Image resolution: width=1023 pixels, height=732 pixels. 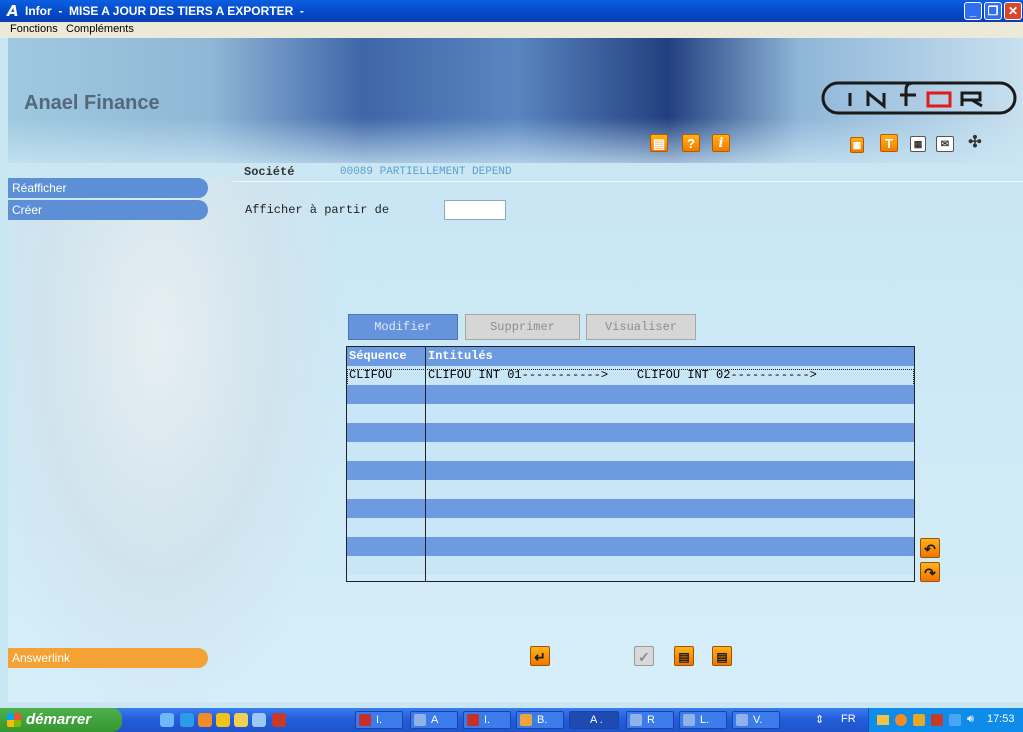 What do you see at coordinates (973, 11) in the screenshot?
I see `minimize-button: _` at bounding box center [973, 11].